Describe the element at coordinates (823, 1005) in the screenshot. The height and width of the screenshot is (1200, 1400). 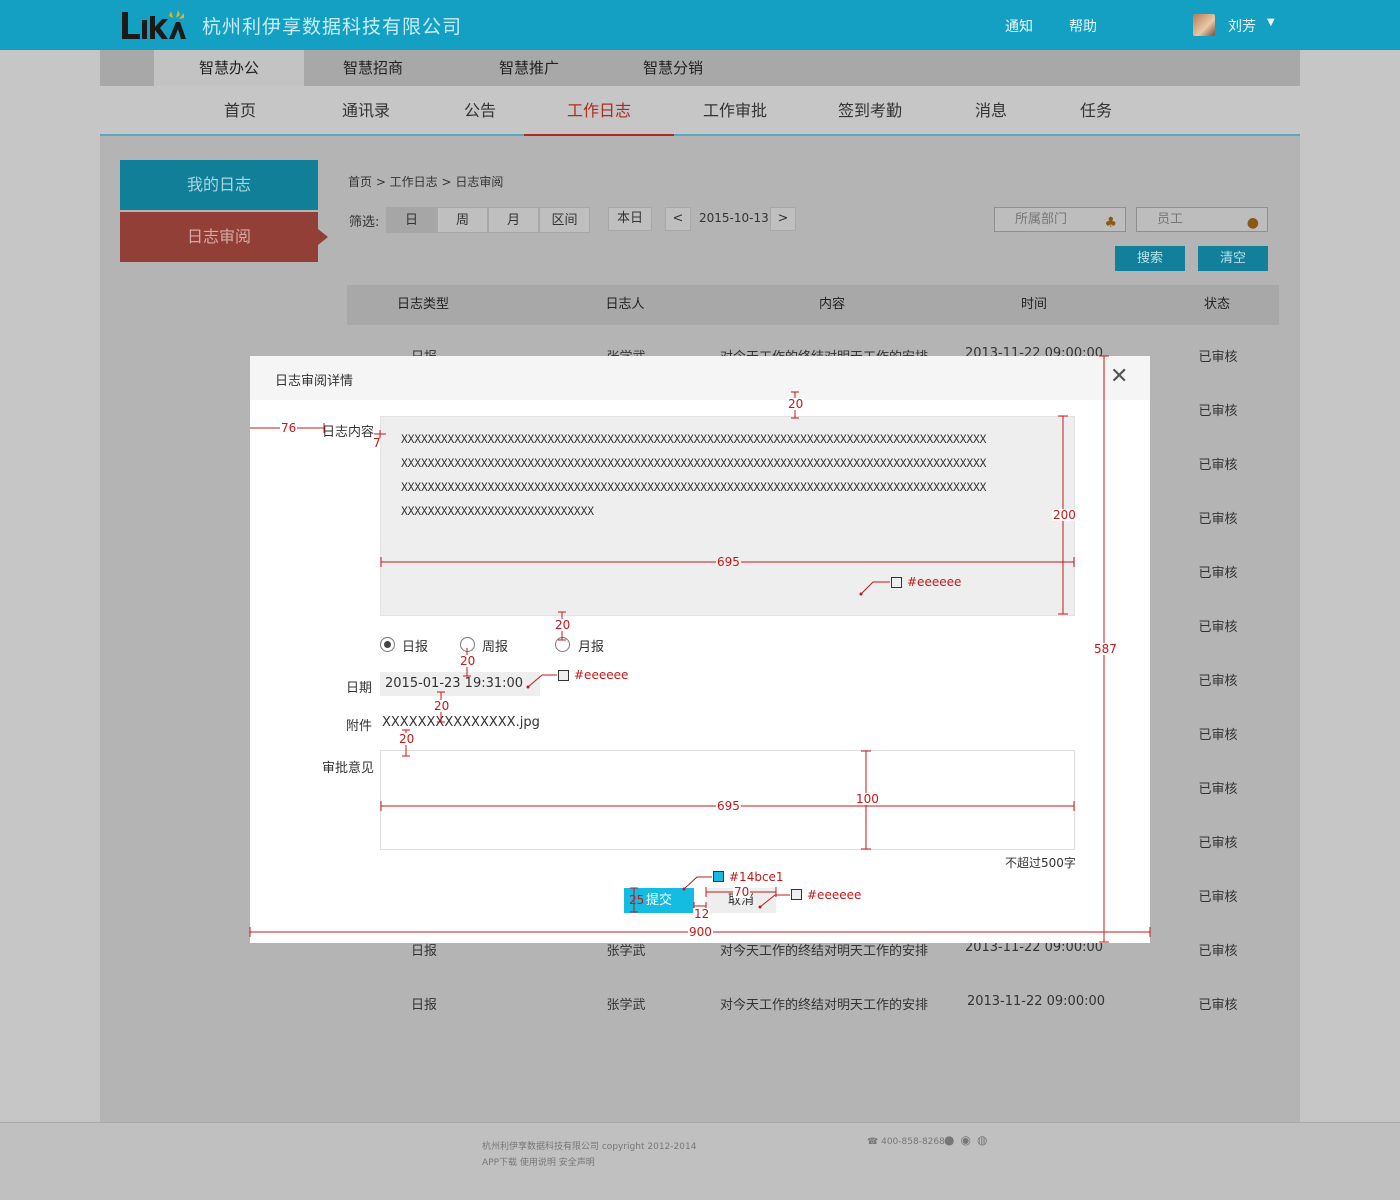
I see `cell-content: 对今天工作的终结对明天工作的安排` at that location.